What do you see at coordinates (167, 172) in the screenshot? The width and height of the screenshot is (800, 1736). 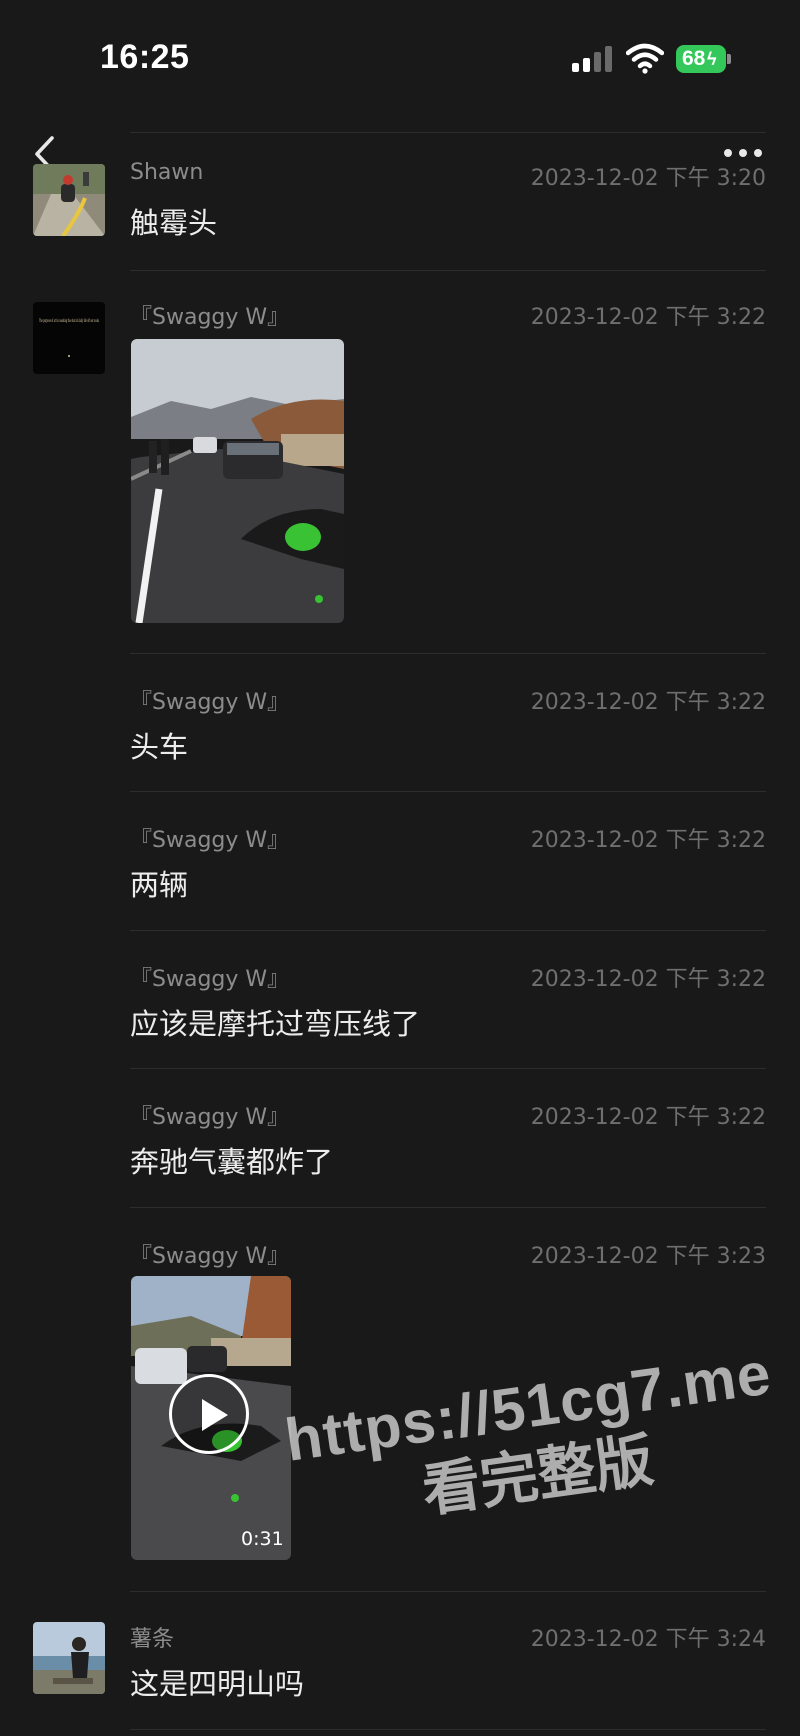 I see `sender-name: Shawn` at bounding box center [167, 172].